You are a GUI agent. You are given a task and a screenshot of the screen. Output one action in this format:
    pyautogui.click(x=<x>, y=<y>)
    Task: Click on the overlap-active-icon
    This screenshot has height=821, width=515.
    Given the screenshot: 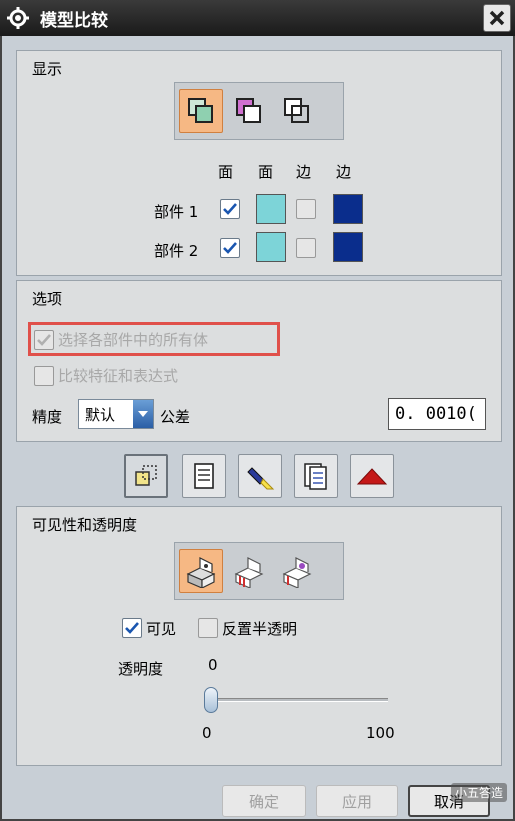 What is the action you would take?
    pyautogui.click(x=201, y=111)
    